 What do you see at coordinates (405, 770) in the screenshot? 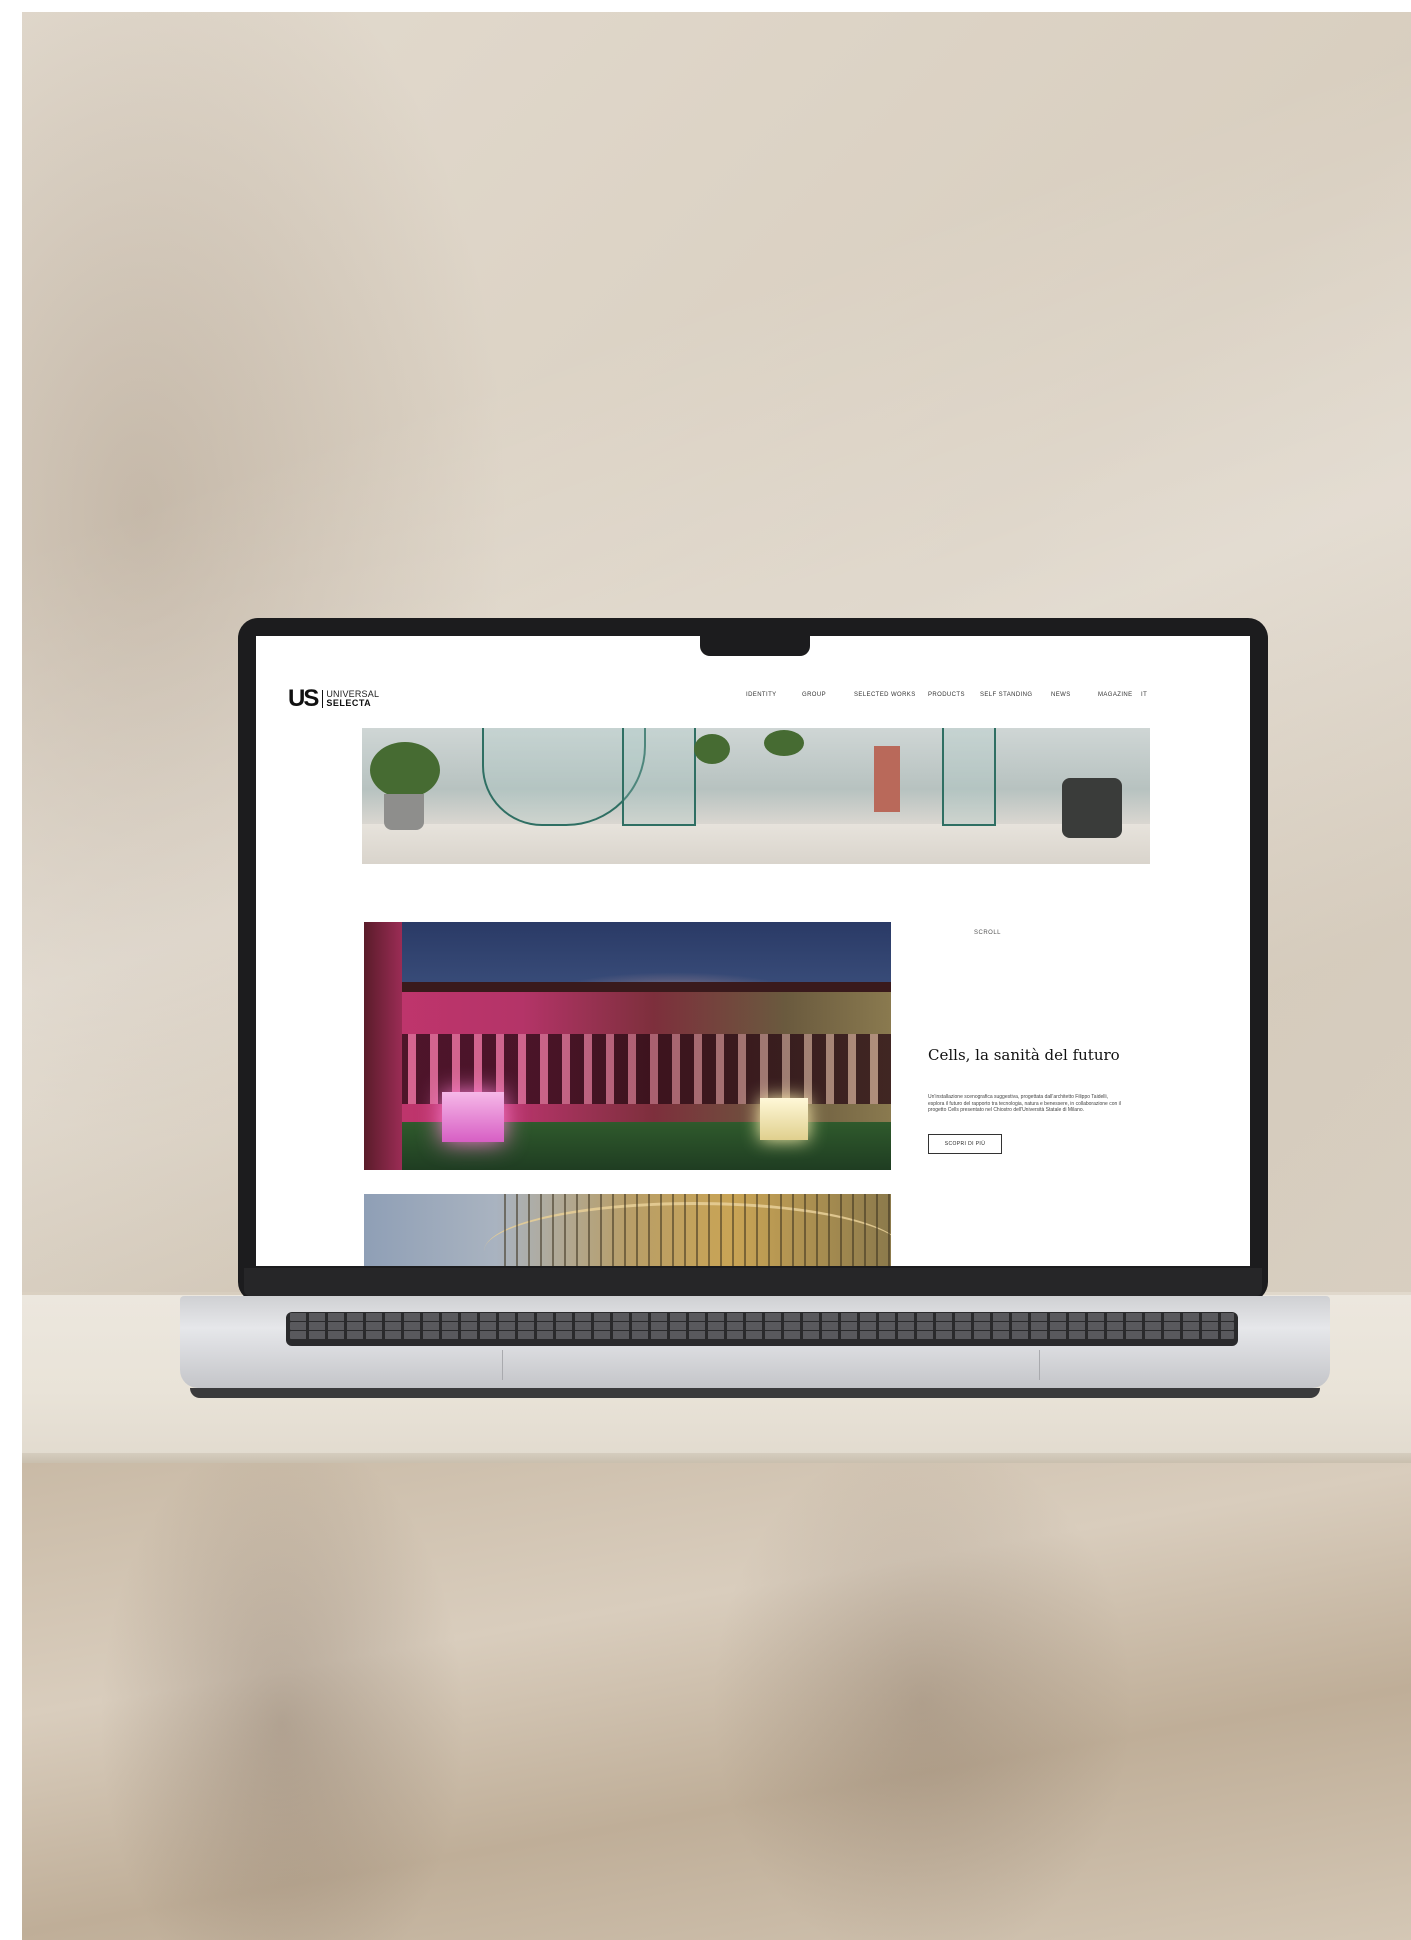
I see `hero-plant` at bounding box center [405, 770].